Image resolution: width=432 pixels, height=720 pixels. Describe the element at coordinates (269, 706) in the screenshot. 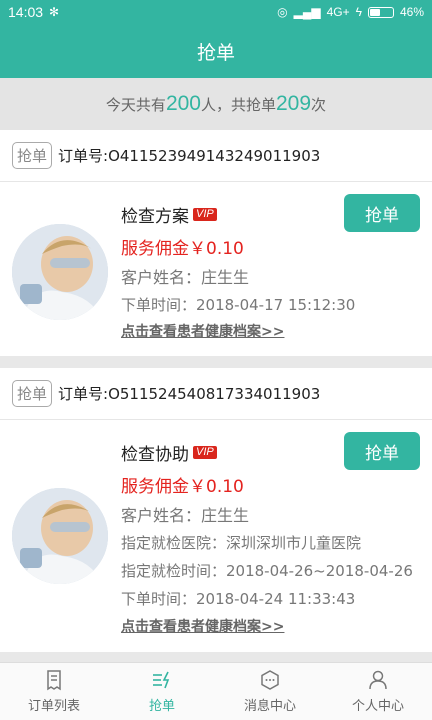

I see `tab-label: 消息中心` at that location.